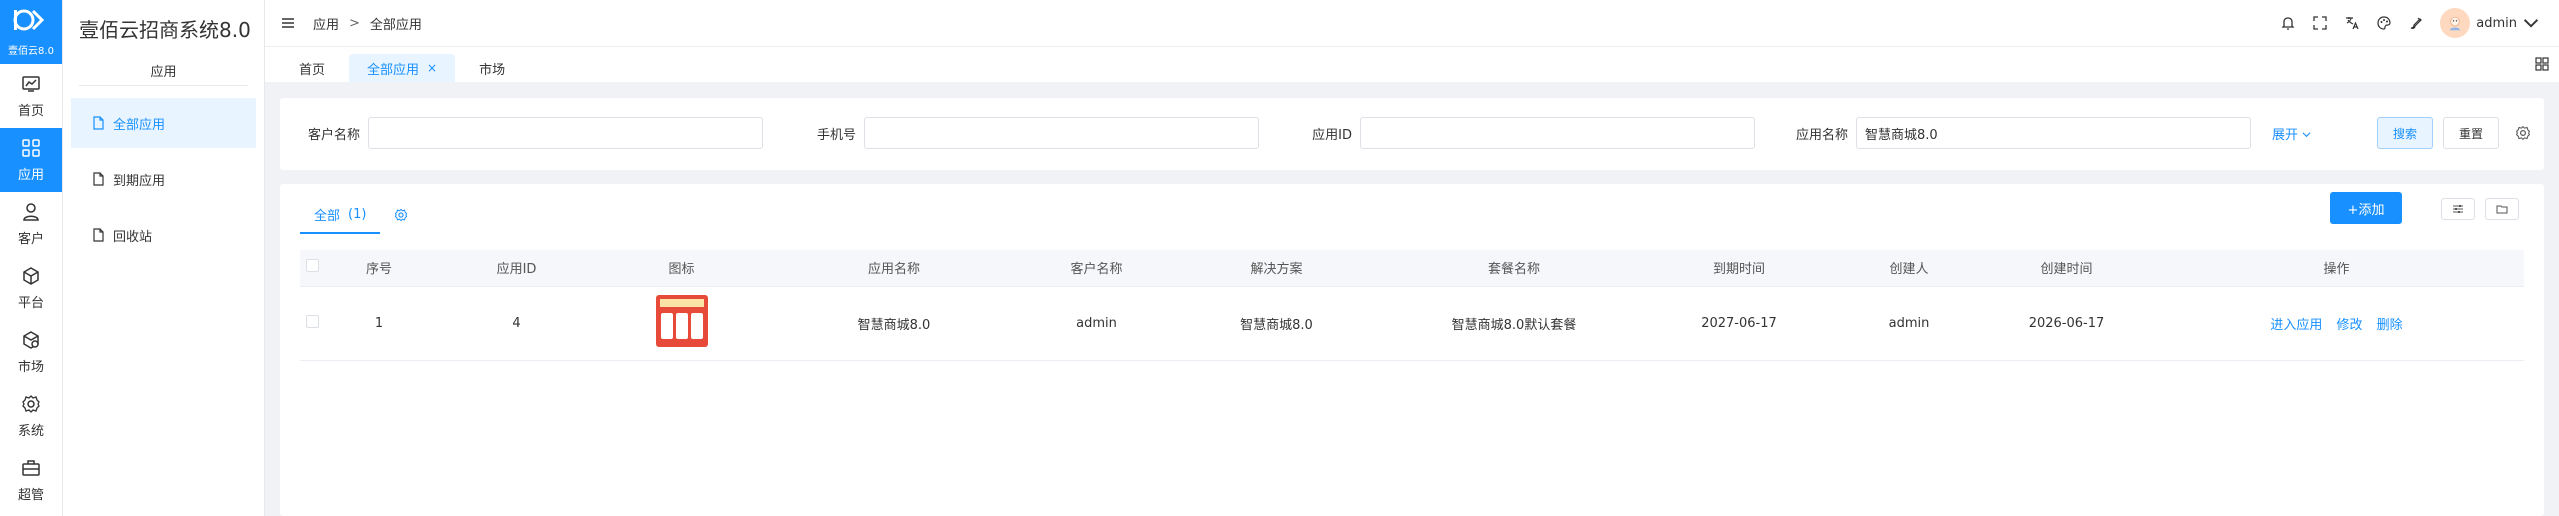 The image size is (2559, 516). I want to click on market-box-icon, so click(31, 339).